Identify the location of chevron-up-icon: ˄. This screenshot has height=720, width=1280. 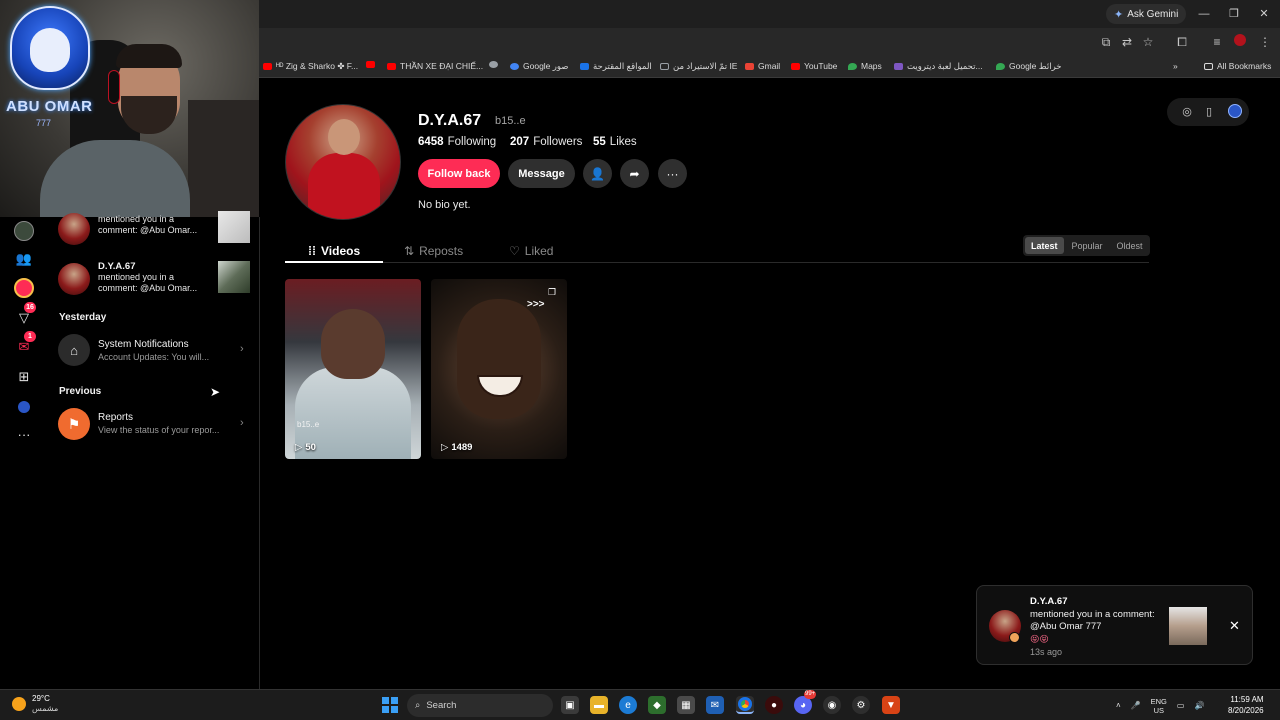
(1118, 705).